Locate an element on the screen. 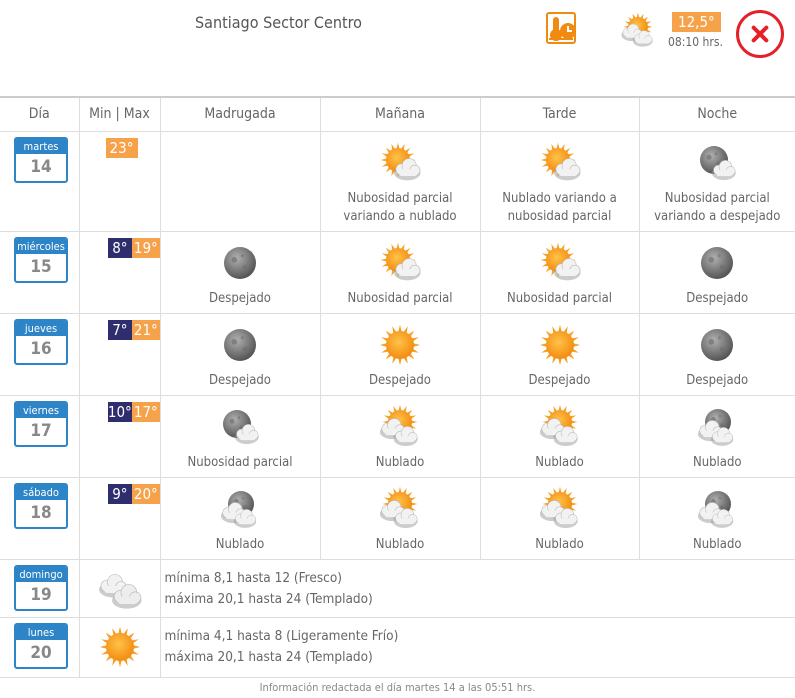  period-cell: Nublado variando a nubosidad parcial is located at coordinates (559, 181).